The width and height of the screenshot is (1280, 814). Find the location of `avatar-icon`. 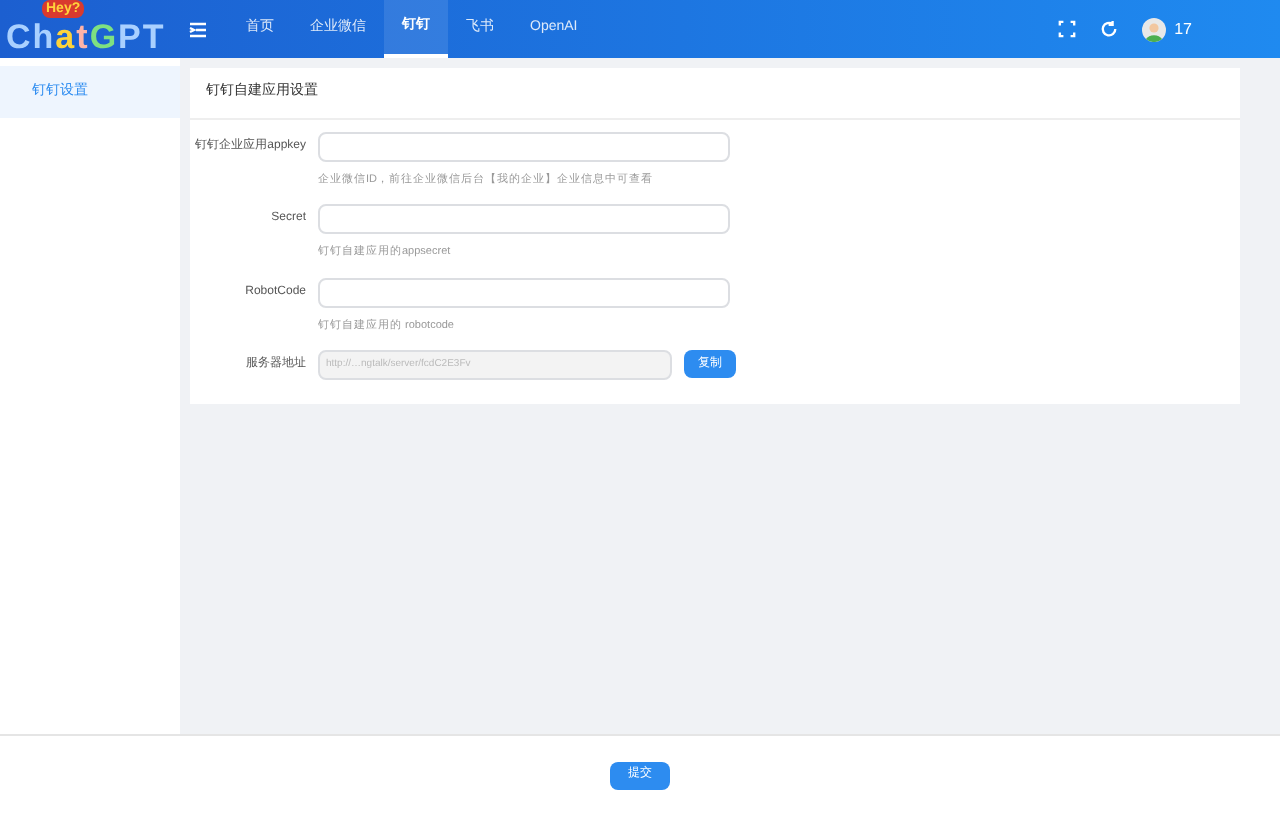

avatar-icon is located at coordinates (1154, 29).